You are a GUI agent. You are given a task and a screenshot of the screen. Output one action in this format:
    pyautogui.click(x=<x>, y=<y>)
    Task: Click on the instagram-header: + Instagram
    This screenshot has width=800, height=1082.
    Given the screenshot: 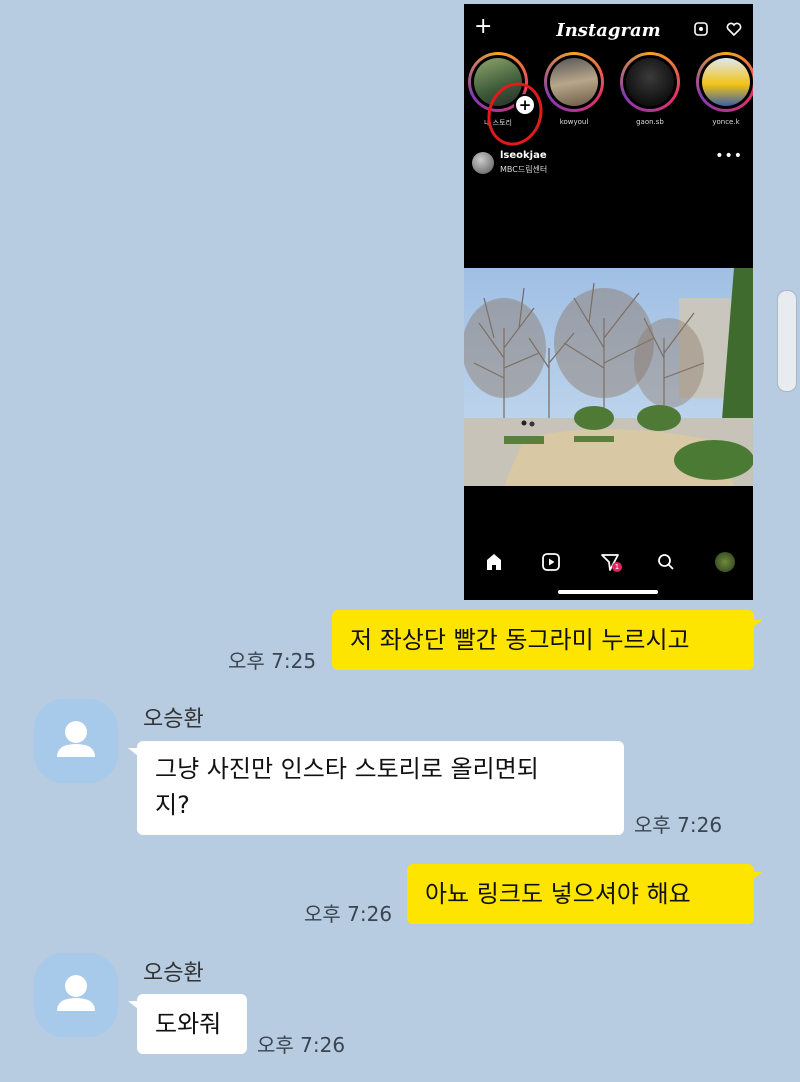 What is the action you would take?
    pyautogui.click(x=608, y=29)
    